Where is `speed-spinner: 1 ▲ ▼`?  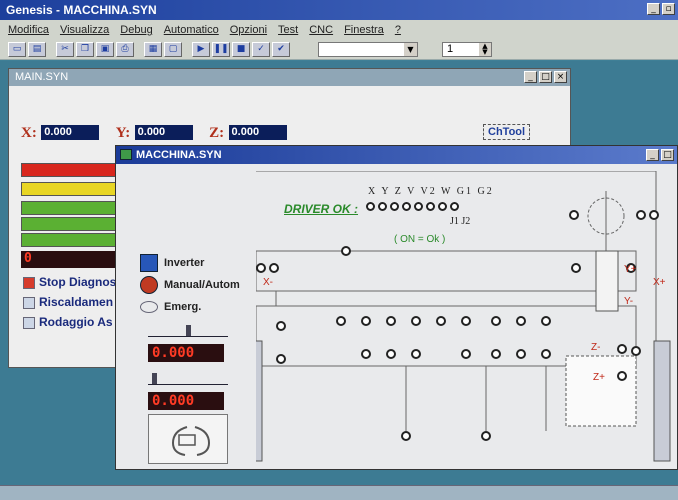
speed-spinner: 1 ▲ ▼ is located at coordinates (467, 49).